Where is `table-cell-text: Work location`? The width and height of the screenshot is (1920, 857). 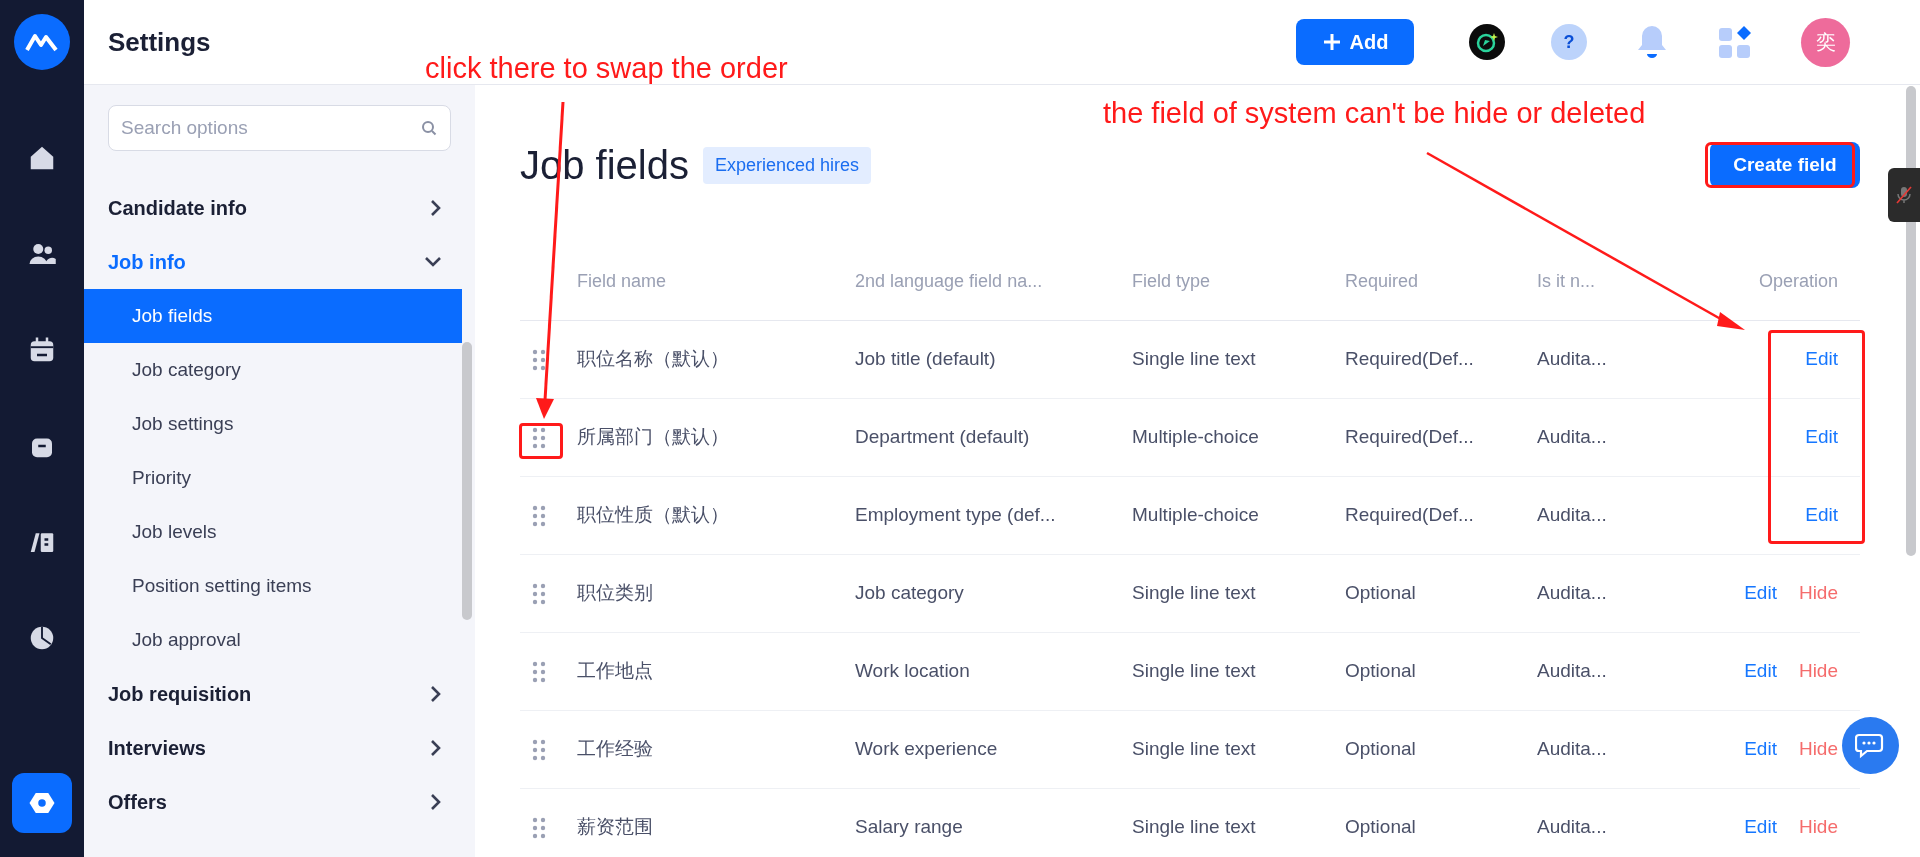
table-cell-text: Work location is located at coordinates (912, 671).